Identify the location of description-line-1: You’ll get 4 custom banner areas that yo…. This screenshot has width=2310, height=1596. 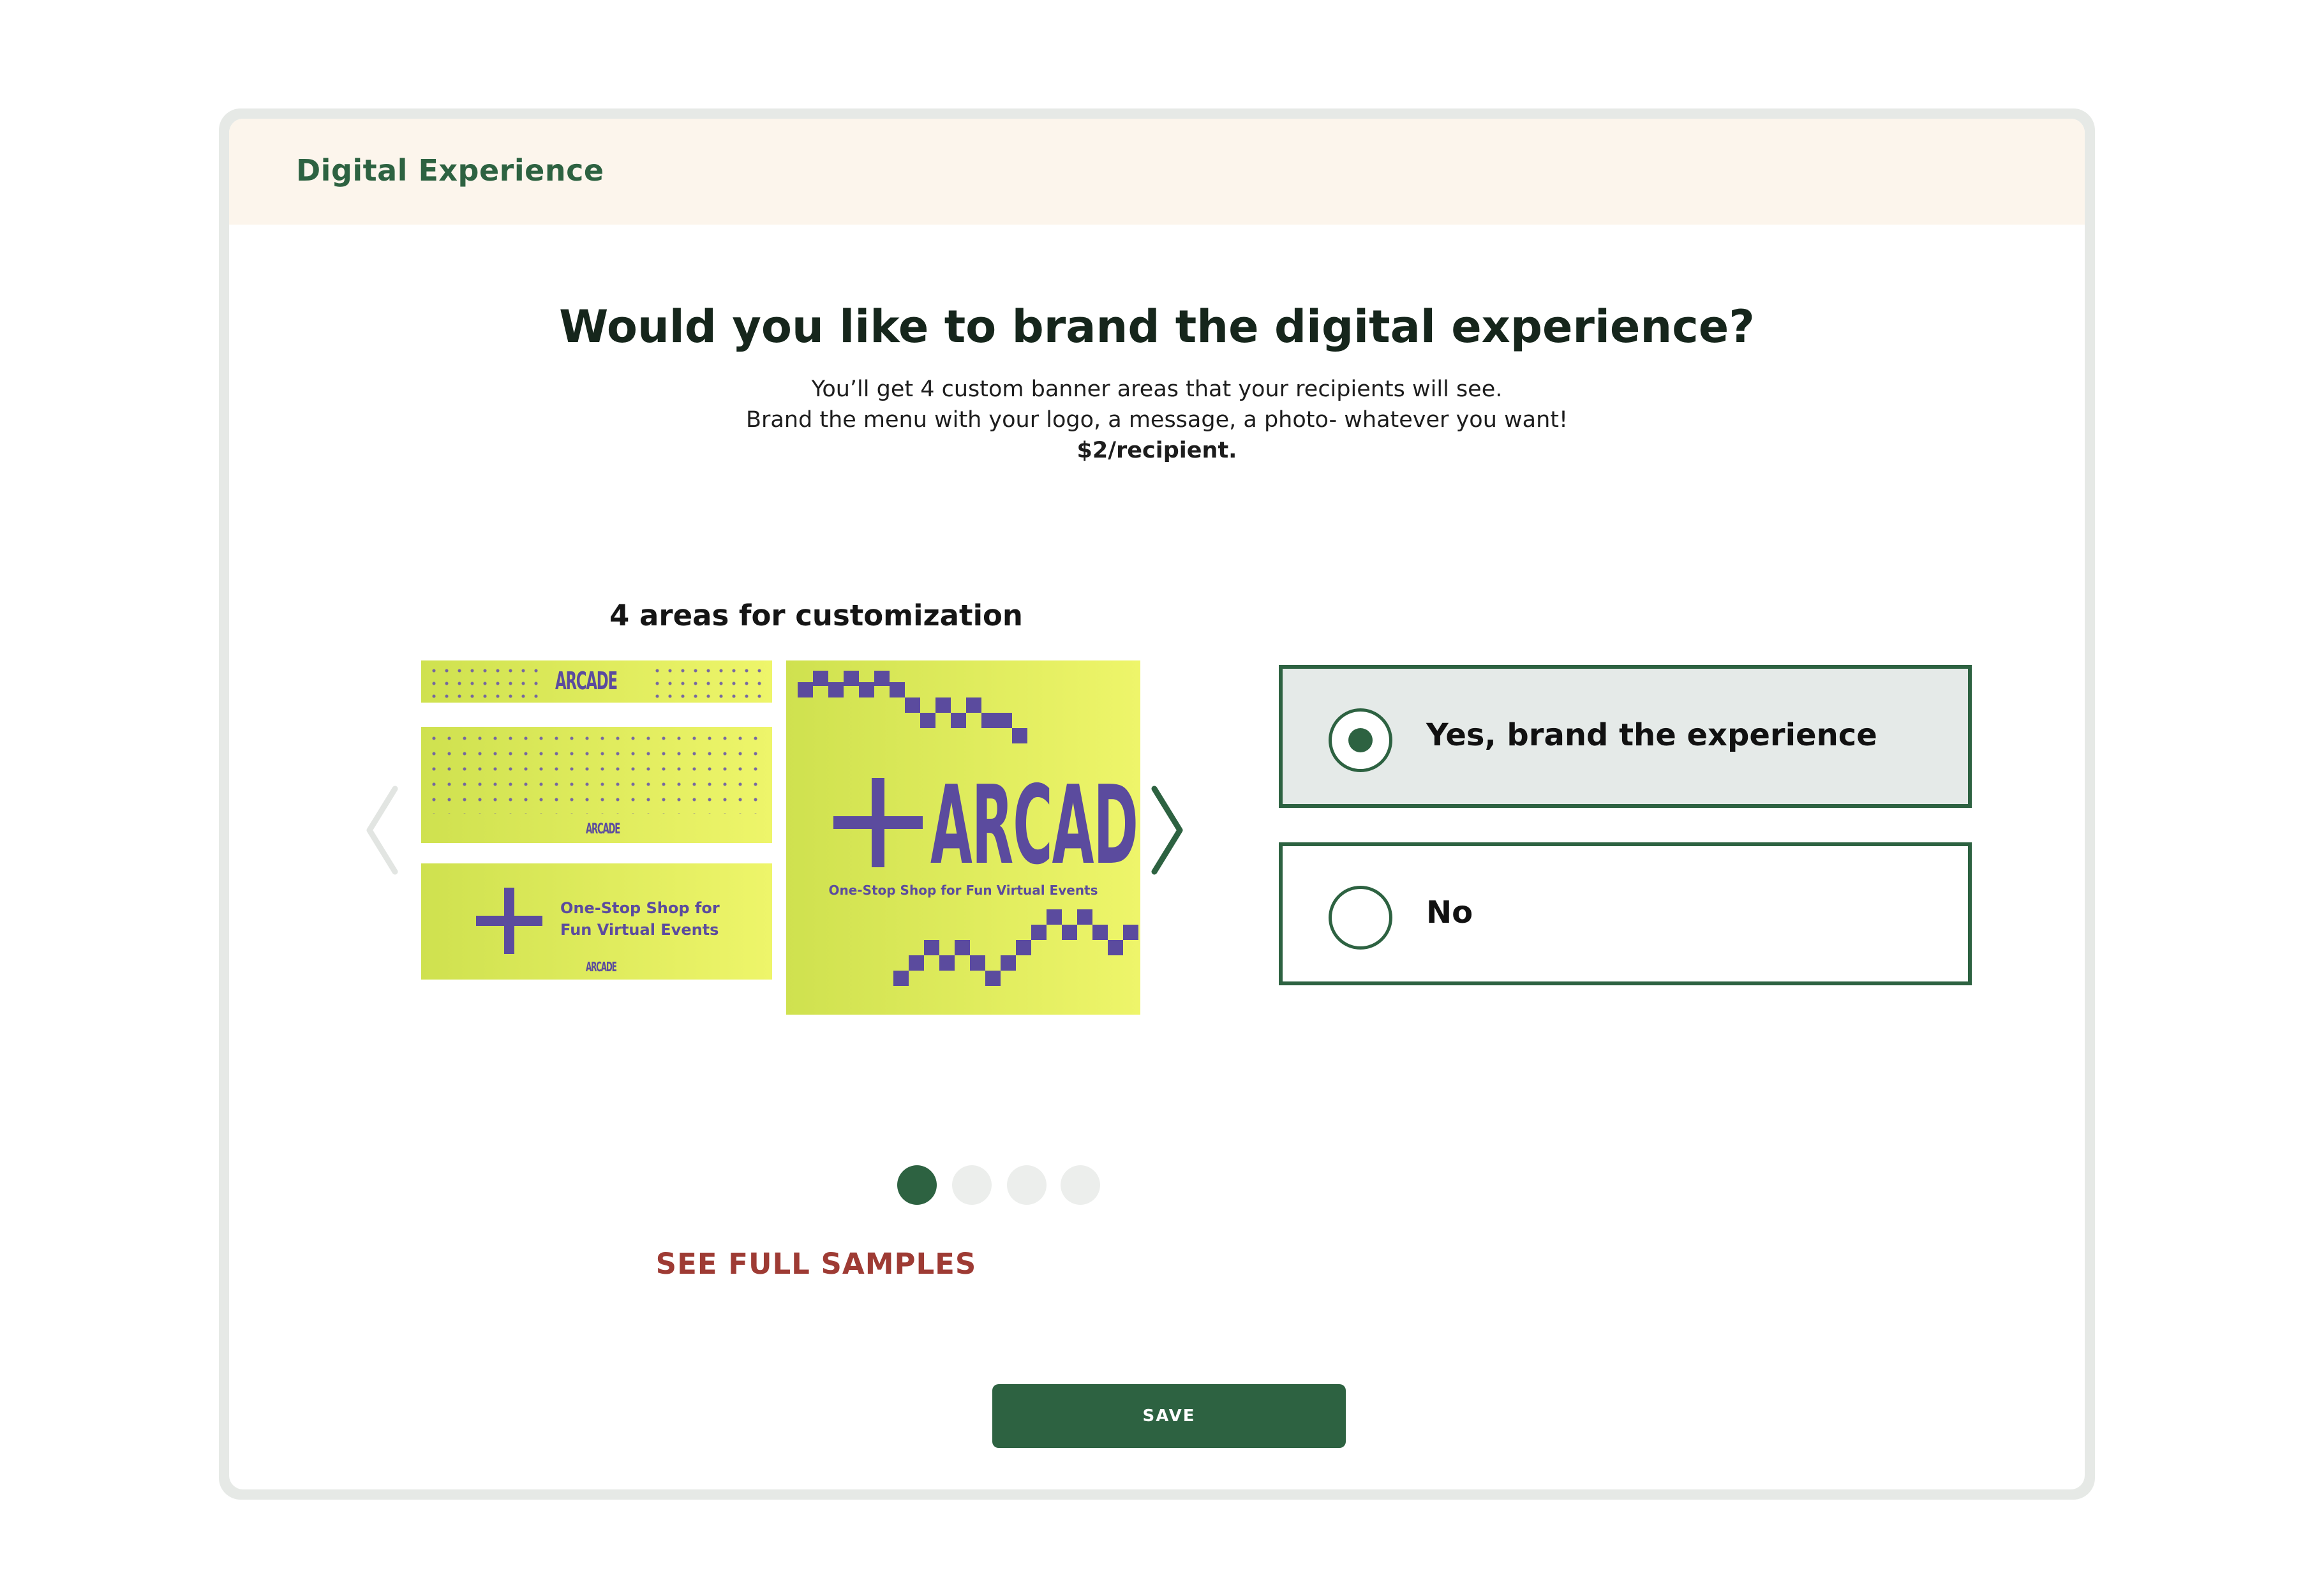
(1157, 390).